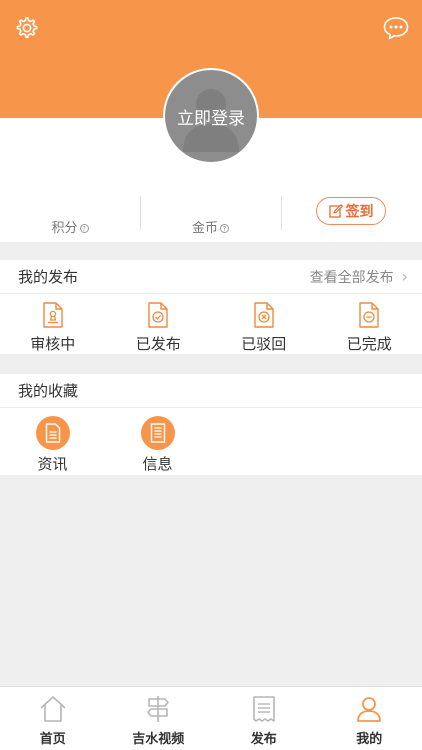  Describe the element at coordinates (53, 709) in the screenshot. I see `home-icon` at that location.